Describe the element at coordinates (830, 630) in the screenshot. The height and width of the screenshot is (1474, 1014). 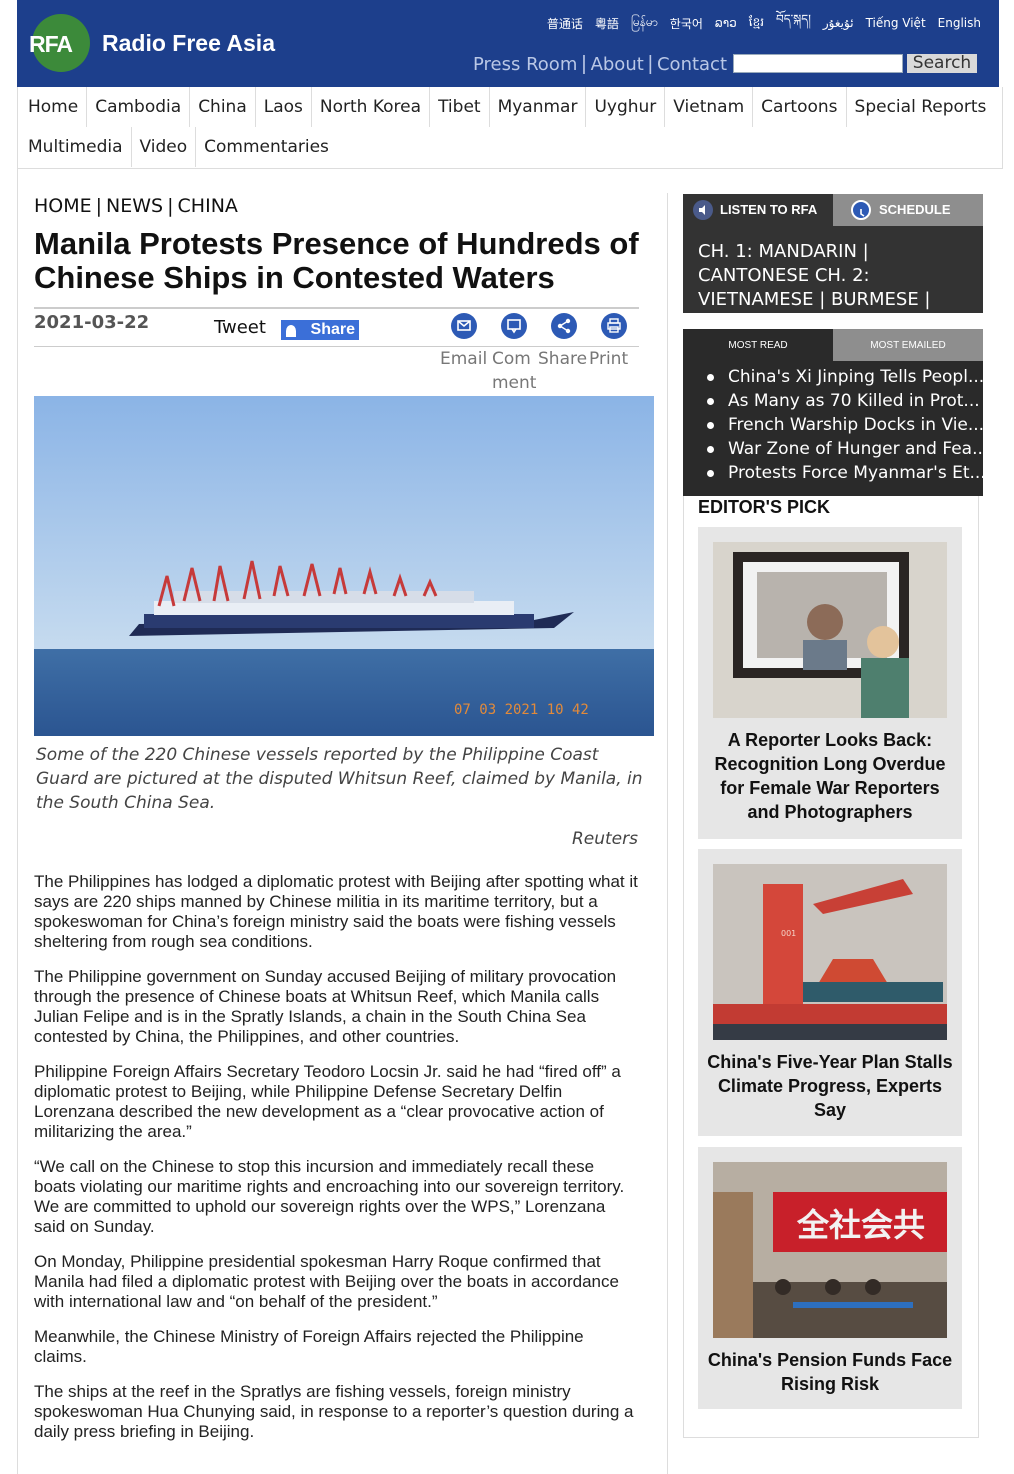
I see `card-image` at that location.